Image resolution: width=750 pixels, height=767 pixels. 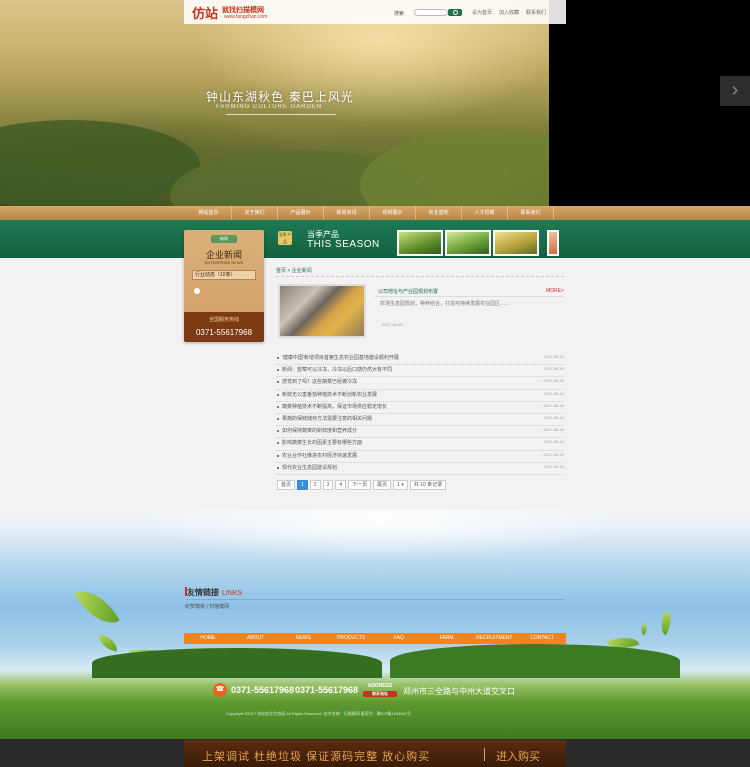 I want to click on list-item: 农业合作社推进农村经济快速发展 2017-09-10, so click(x=420, y=457).